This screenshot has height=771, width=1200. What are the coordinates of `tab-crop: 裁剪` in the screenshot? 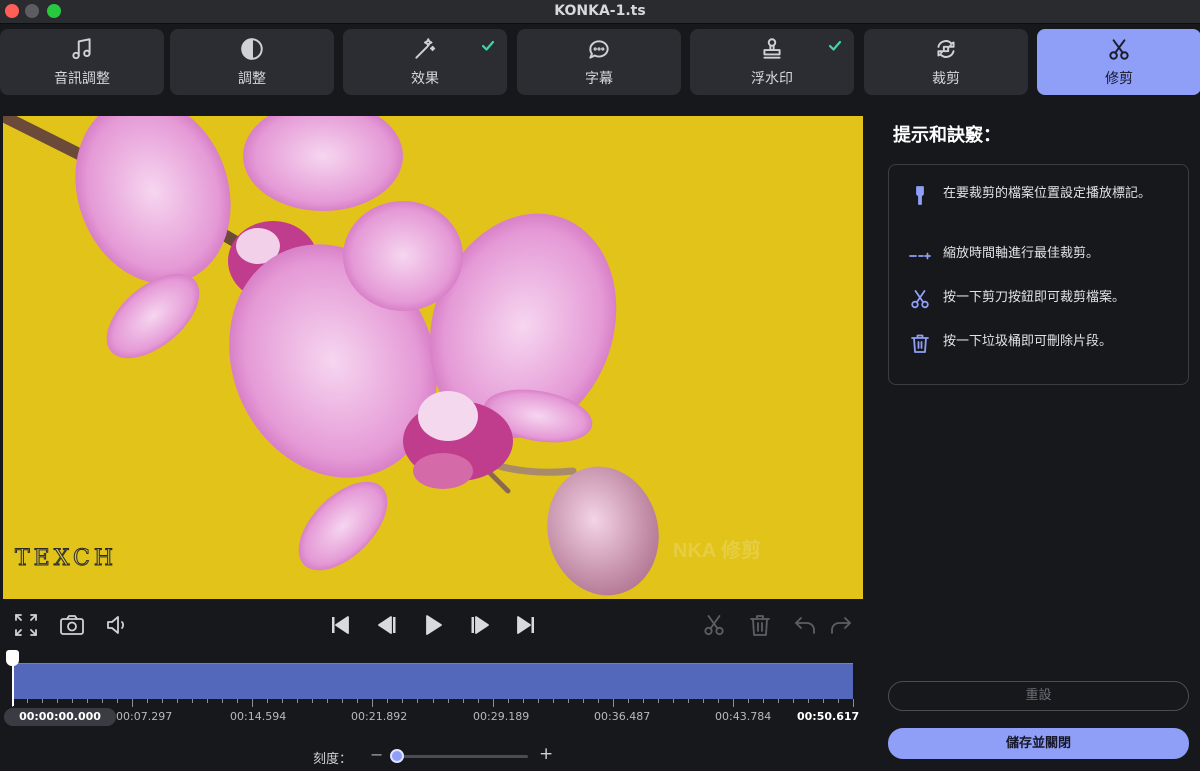 It's located at (946, 62).